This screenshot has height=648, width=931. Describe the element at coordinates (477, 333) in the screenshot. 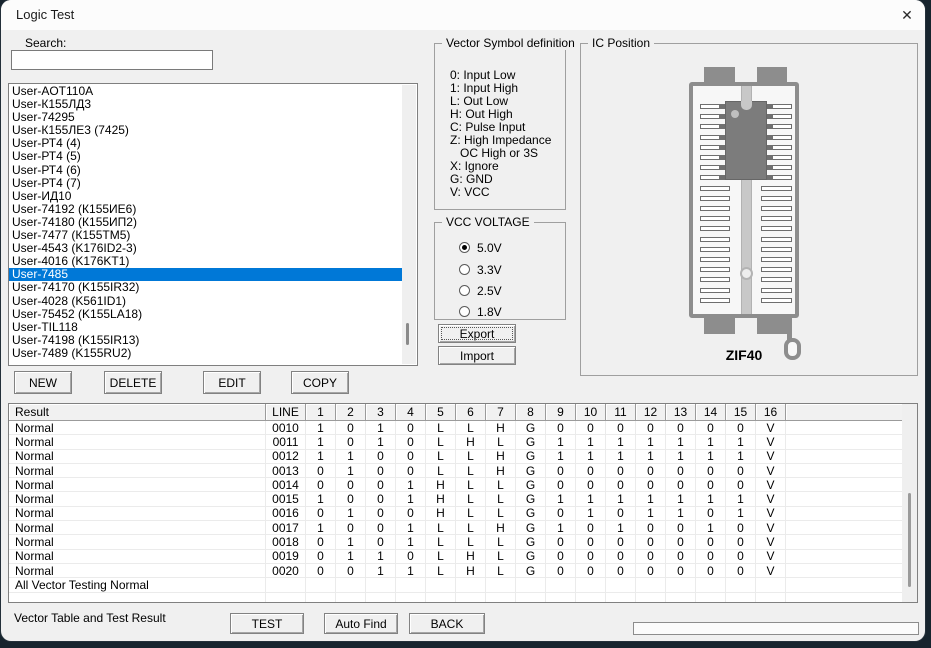

I see `export-button: Export` at that location.